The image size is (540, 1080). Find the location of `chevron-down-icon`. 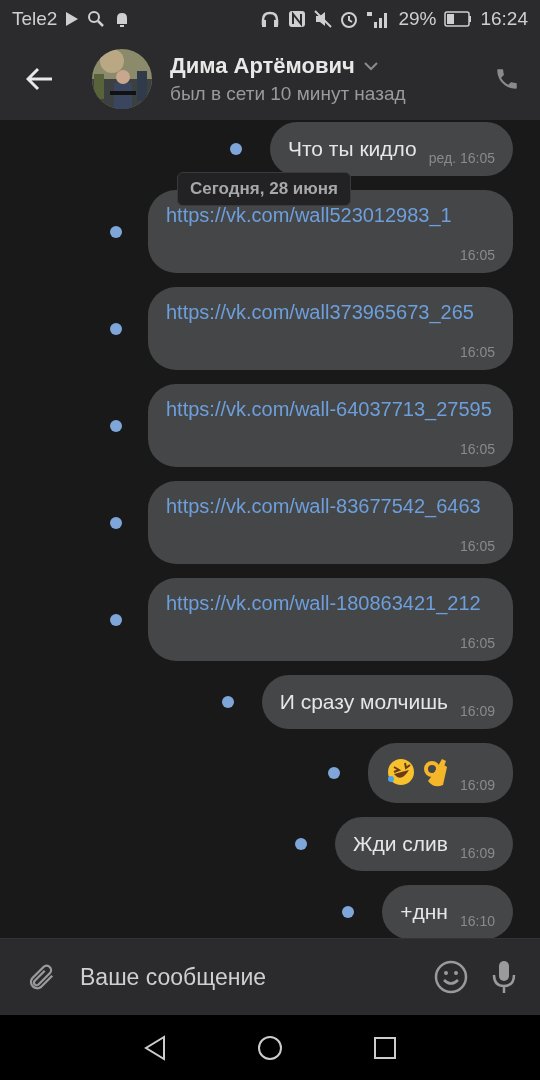

chevron-down-icon is located at coordinates (370, 66).